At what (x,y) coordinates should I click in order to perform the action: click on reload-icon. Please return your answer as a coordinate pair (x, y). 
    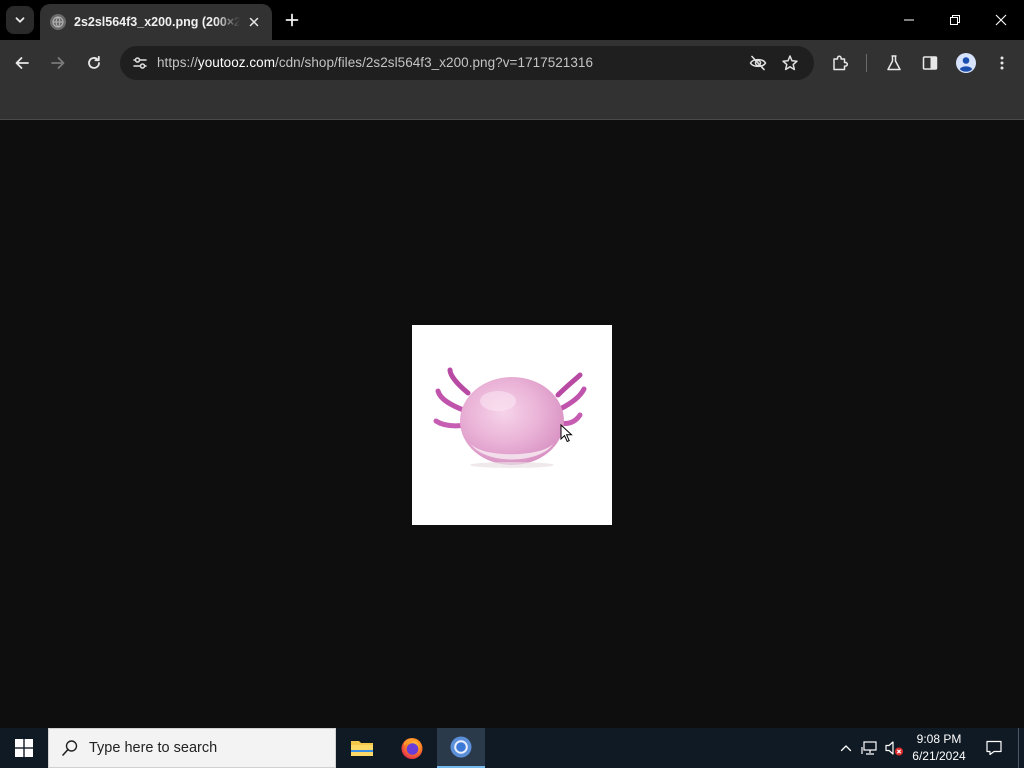
    Looking at the image, I should click on (94, 62).